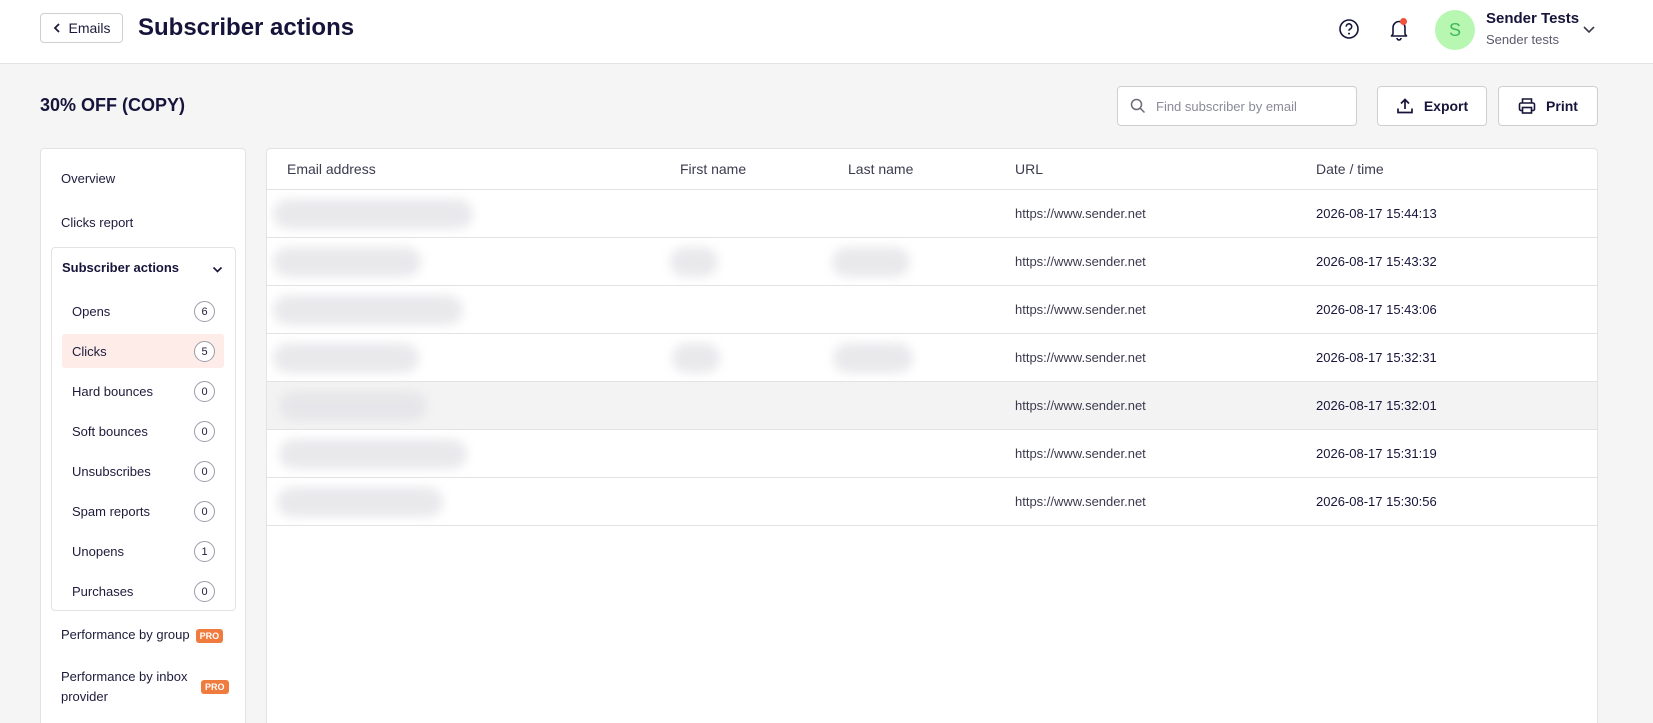 The width and height of the screenshot is (1653, 723). Describe the element at coordinates (88, 178) in the screenshot. I see `sidebar-item-overview: Overview` at that location.